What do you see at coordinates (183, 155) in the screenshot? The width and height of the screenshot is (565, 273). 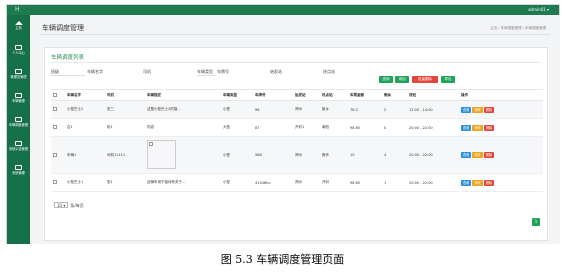 I see `vehicle-image-cell` at bounding box center [183, 155].